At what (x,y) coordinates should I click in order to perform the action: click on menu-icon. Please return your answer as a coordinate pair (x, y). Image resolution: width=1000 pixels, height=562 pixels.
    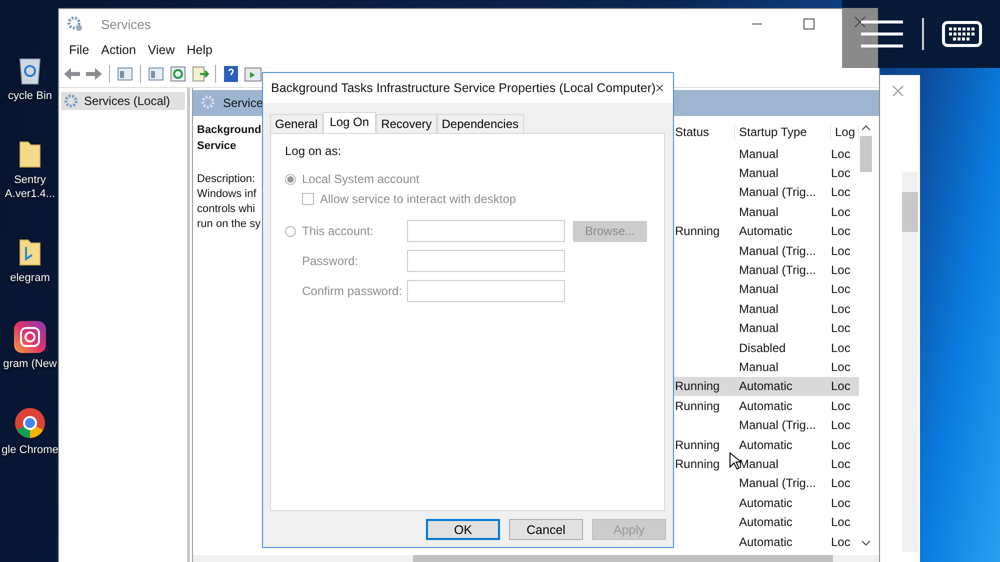
    Looking at the image, I should click on (882, 34).